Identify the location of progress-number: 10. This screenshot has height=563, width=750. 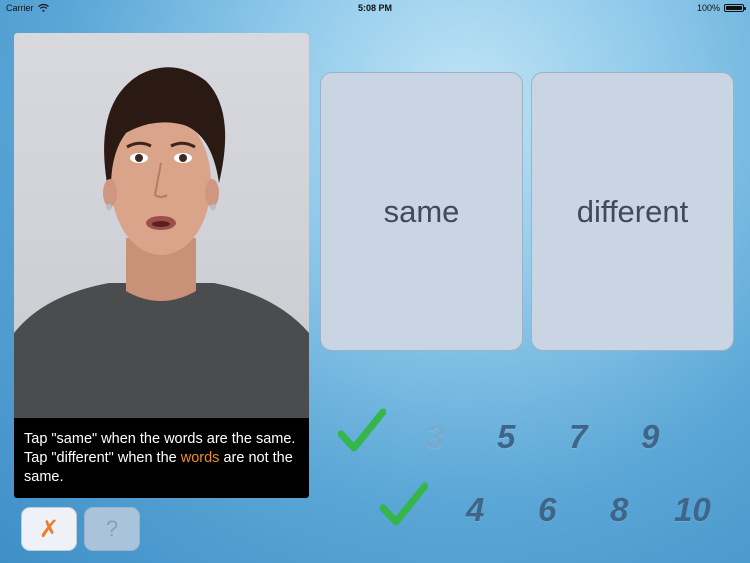
(692, 509).